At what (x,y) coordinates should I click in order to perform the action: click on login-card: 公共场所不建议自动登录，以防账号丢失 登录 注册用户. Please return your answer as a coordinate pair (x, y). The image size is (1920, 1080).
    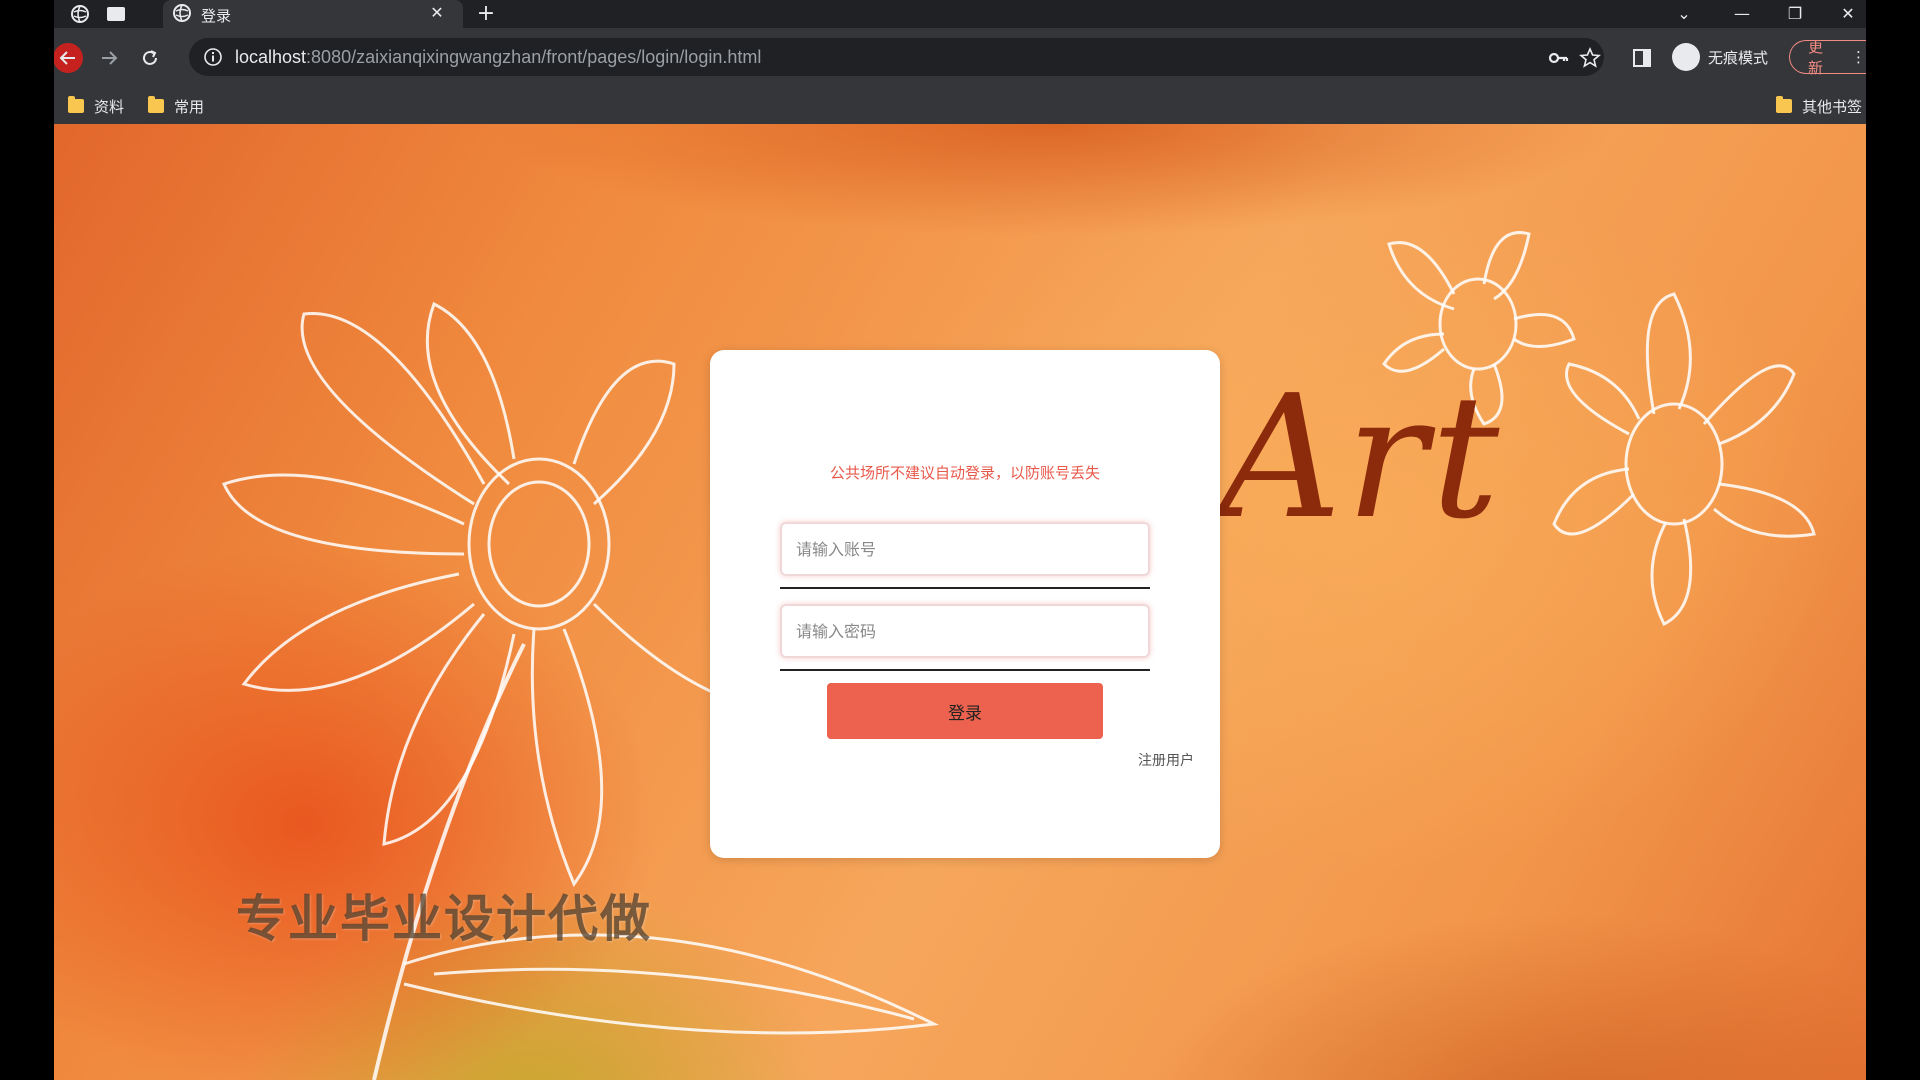
    Looking at the image, I should click on (965, 604).